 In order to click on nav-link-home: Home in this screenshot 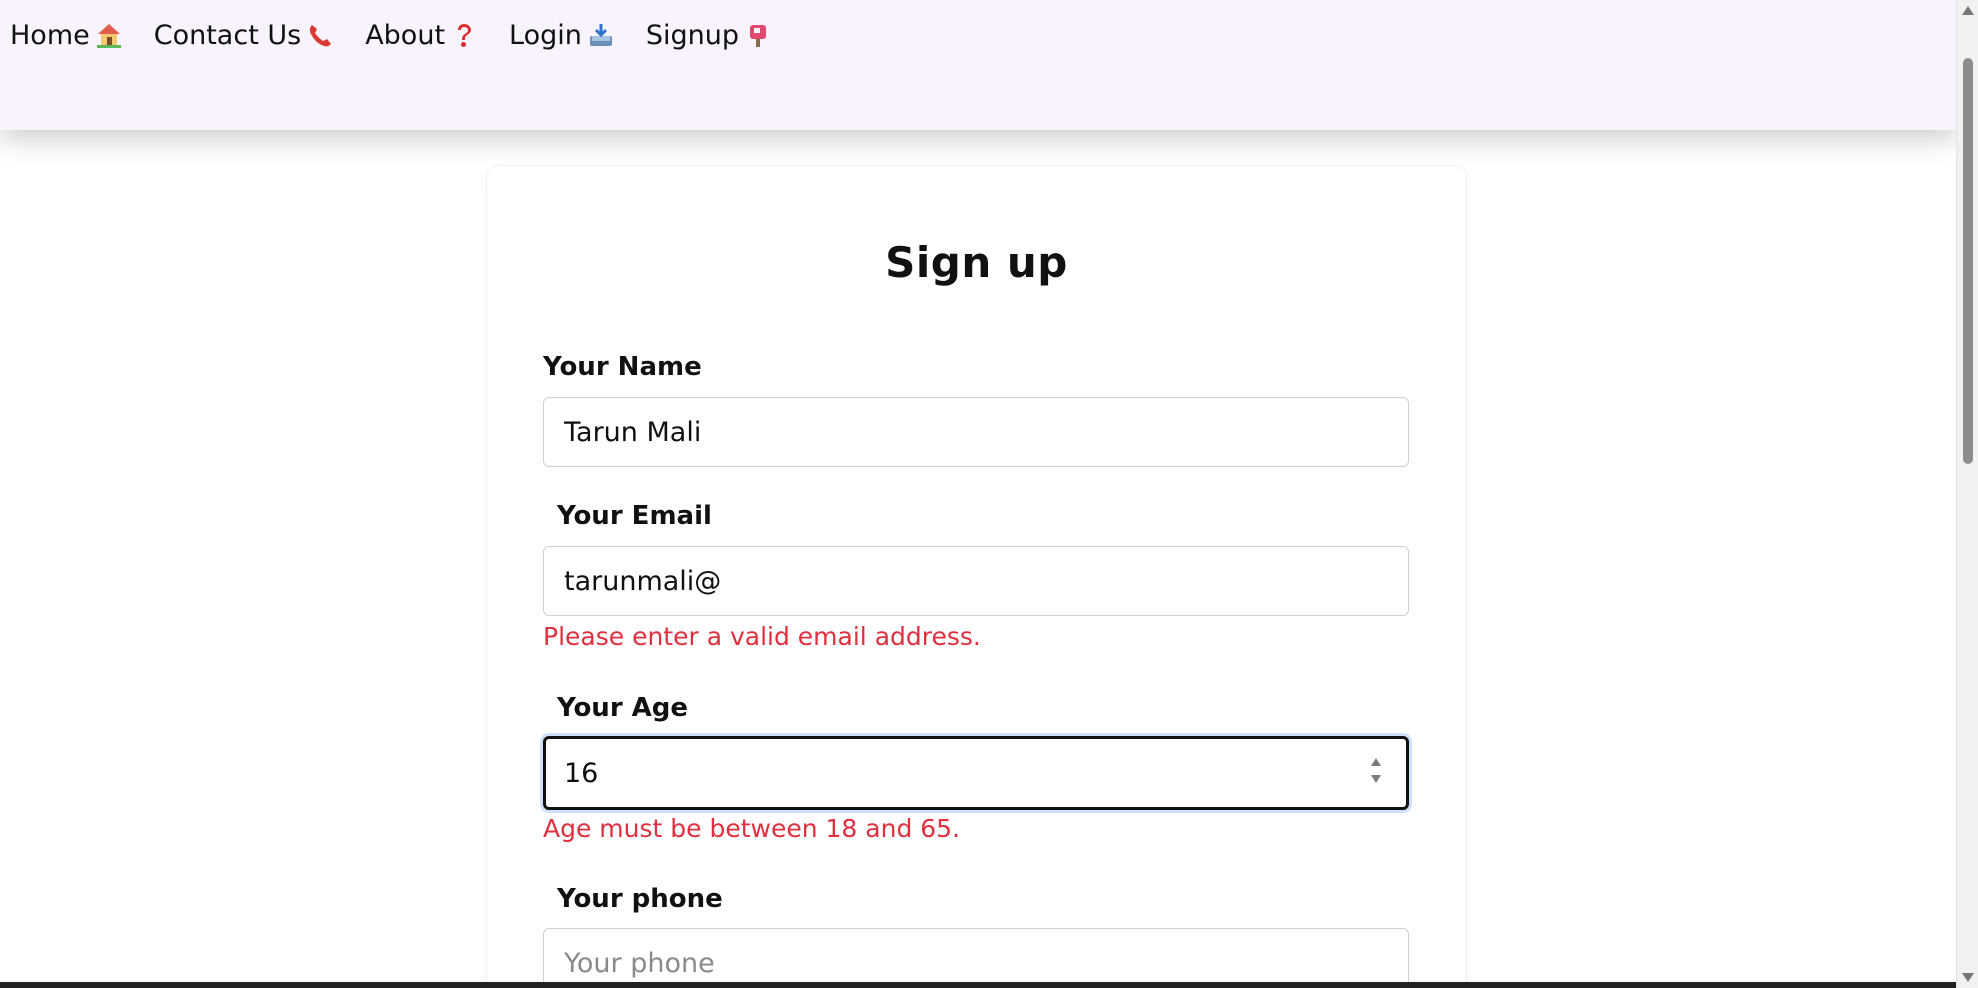, I will do `click(67, 35)`.